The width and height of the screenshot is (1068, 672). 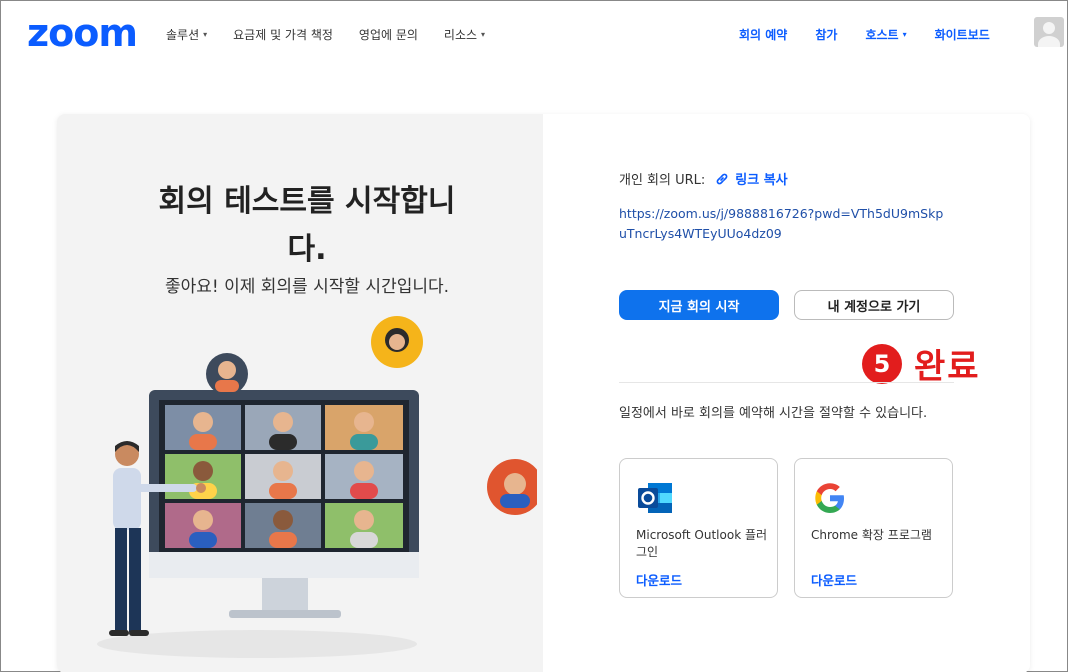 I want to click on avatar-head, so click(x=1049, y=28).